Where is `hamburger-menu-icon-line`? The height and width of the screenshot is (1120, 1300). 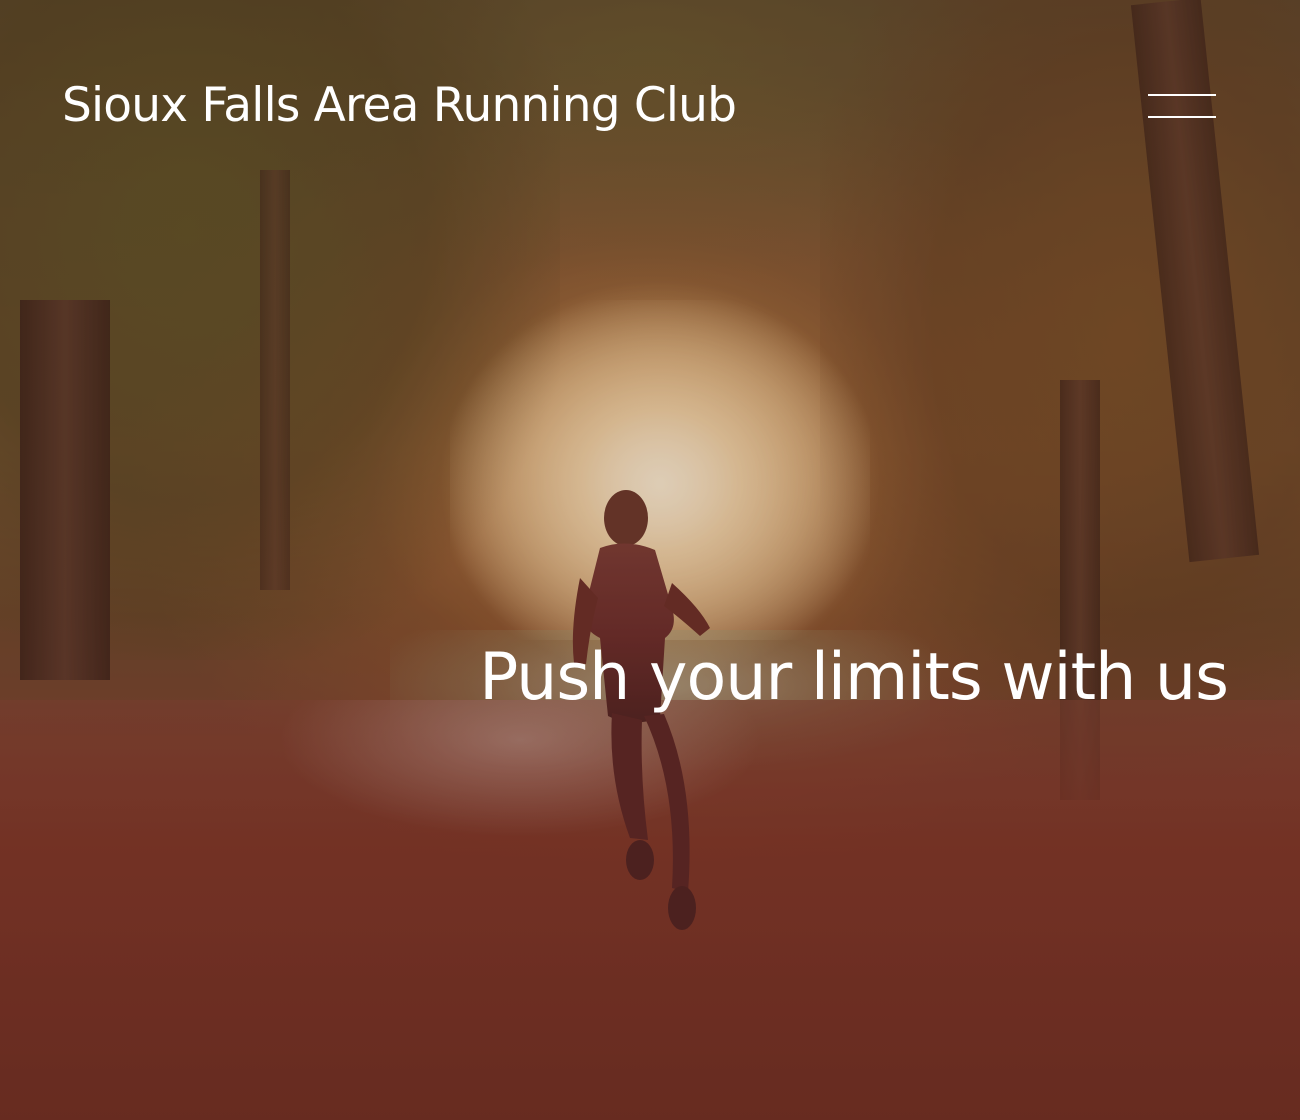
hamburger-menu-icon-line is located at coordinates (1182, 117).